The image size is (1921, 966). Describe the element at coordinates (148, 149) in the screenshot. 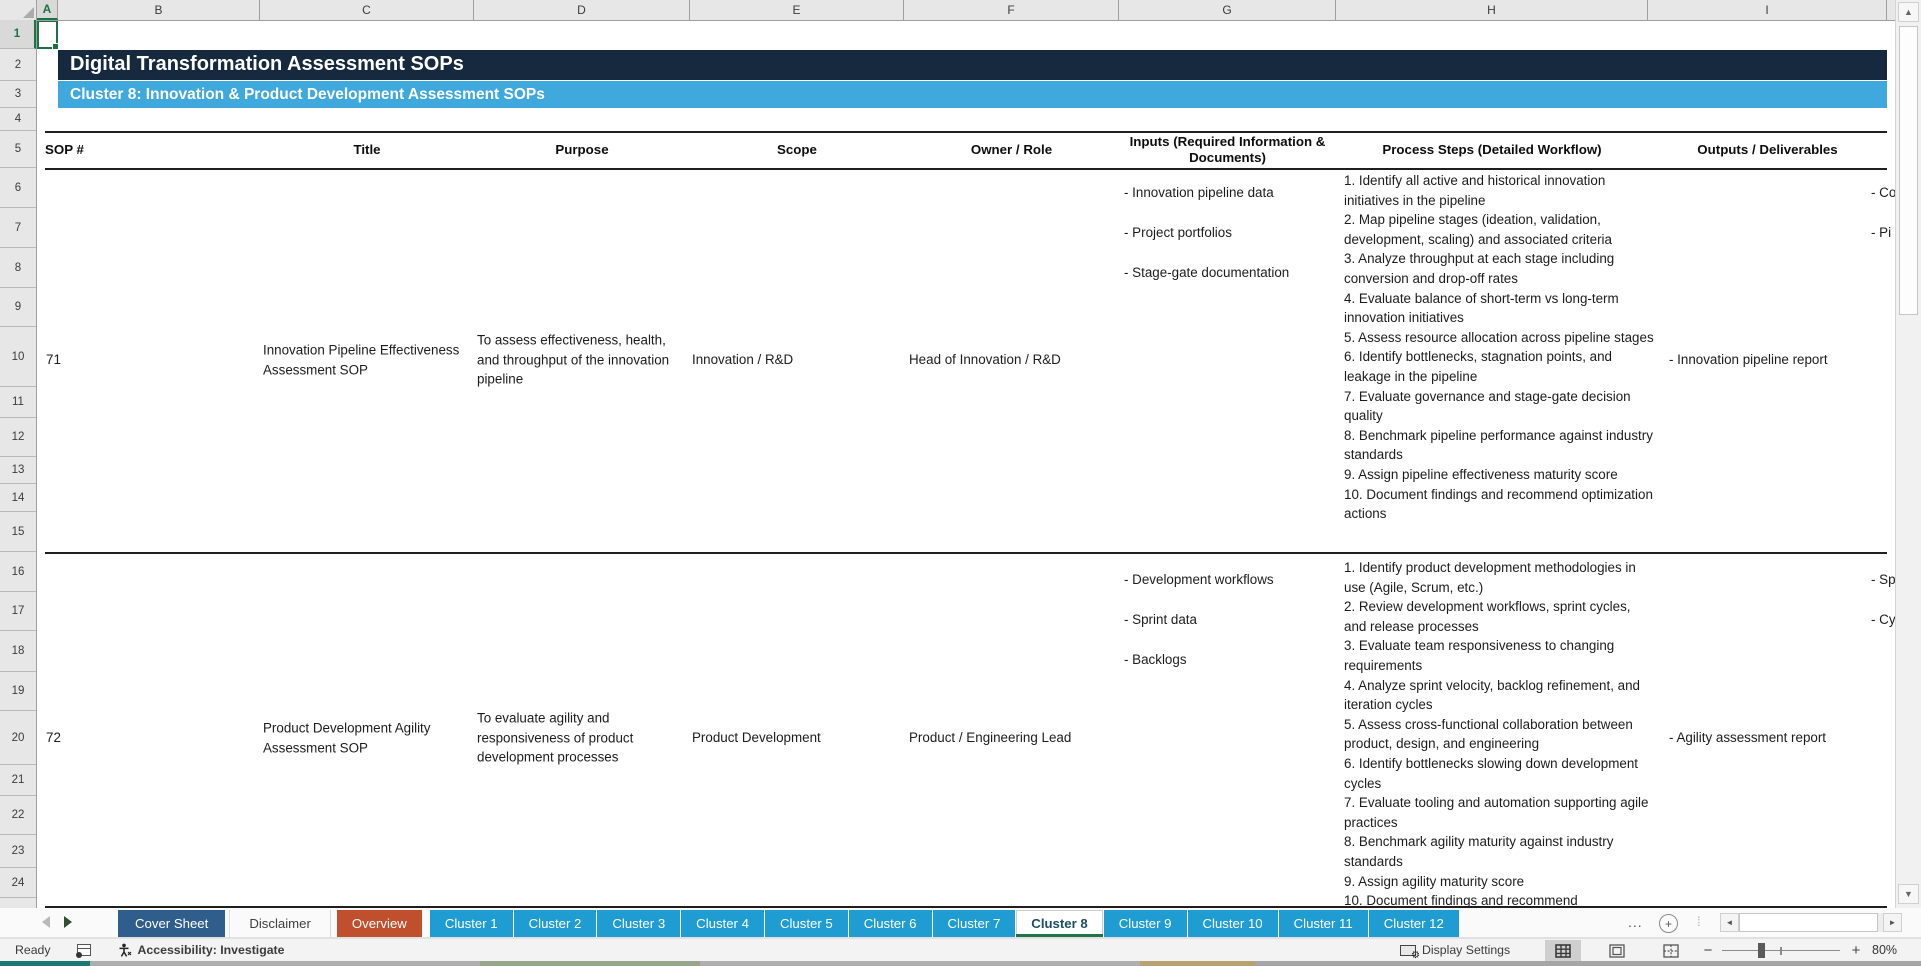

I see `table-column-header: SOP #` at that location.